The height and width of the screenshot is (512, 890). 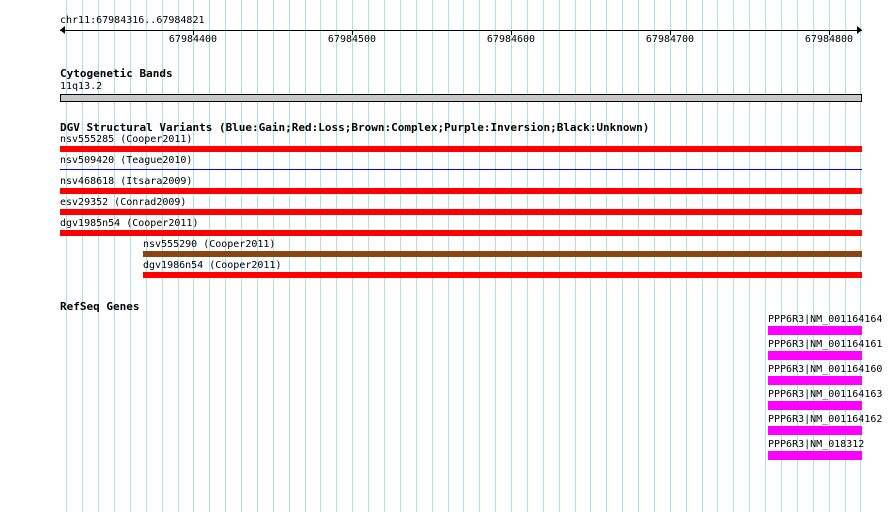 I want to click on refseq-track-title: RefSeq Genes, so click(x=100, y=306).